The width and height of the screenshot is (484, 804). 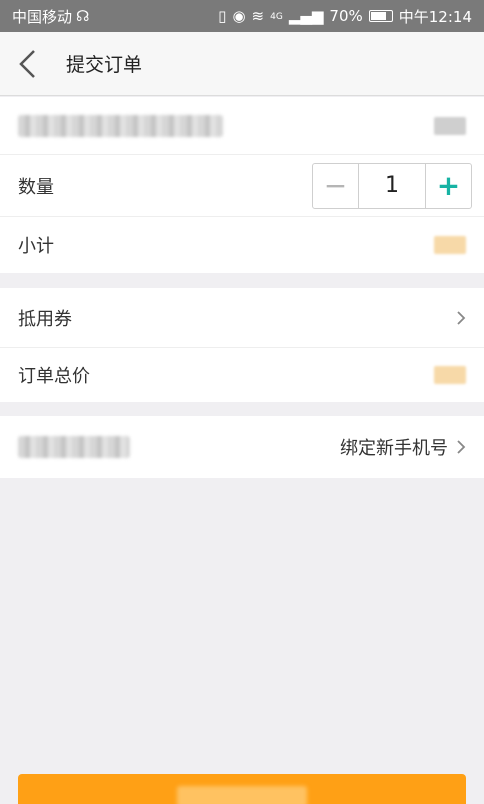 What do you see at coordinates (306, 16) in the screenshot?
I see `signal-icon: ▂▄▆` at bounding box center [306, 16].